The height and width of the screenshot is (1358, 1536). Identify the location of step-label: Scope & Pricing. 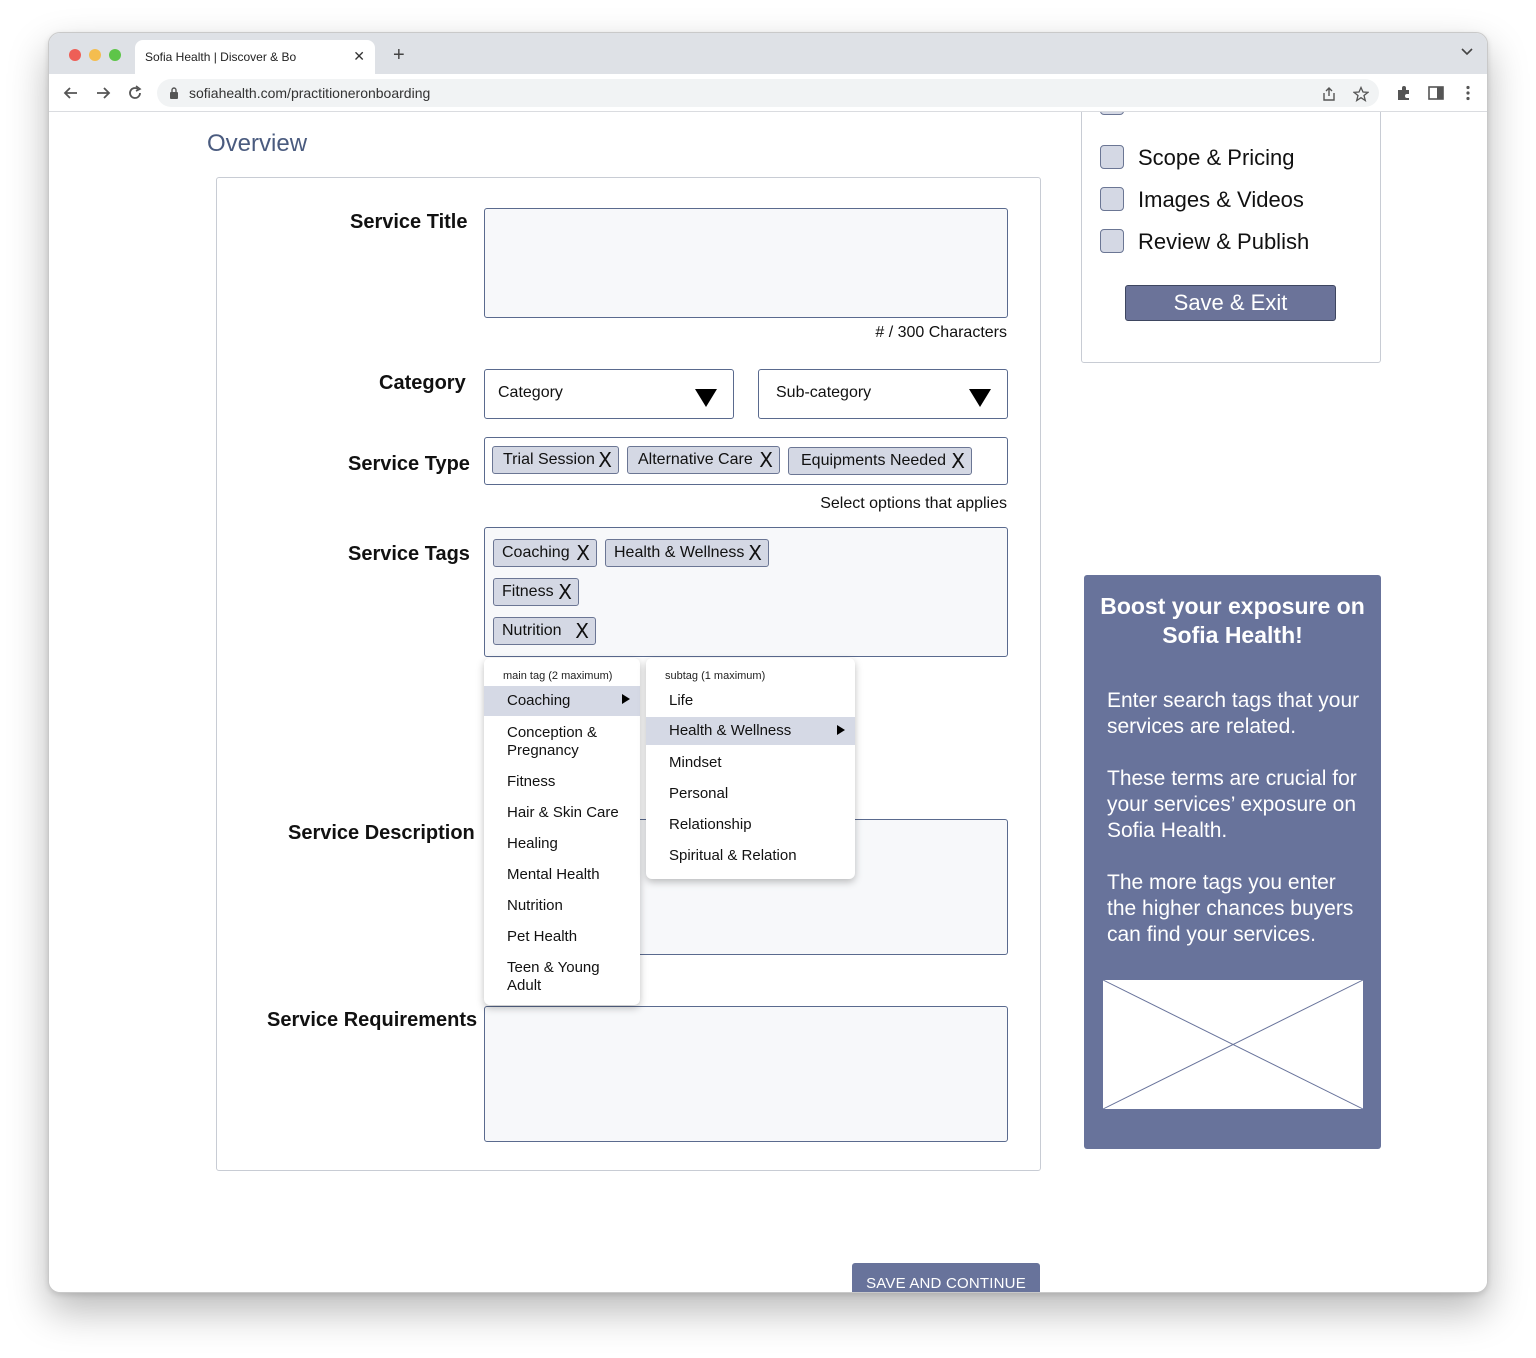
(1216, 157).